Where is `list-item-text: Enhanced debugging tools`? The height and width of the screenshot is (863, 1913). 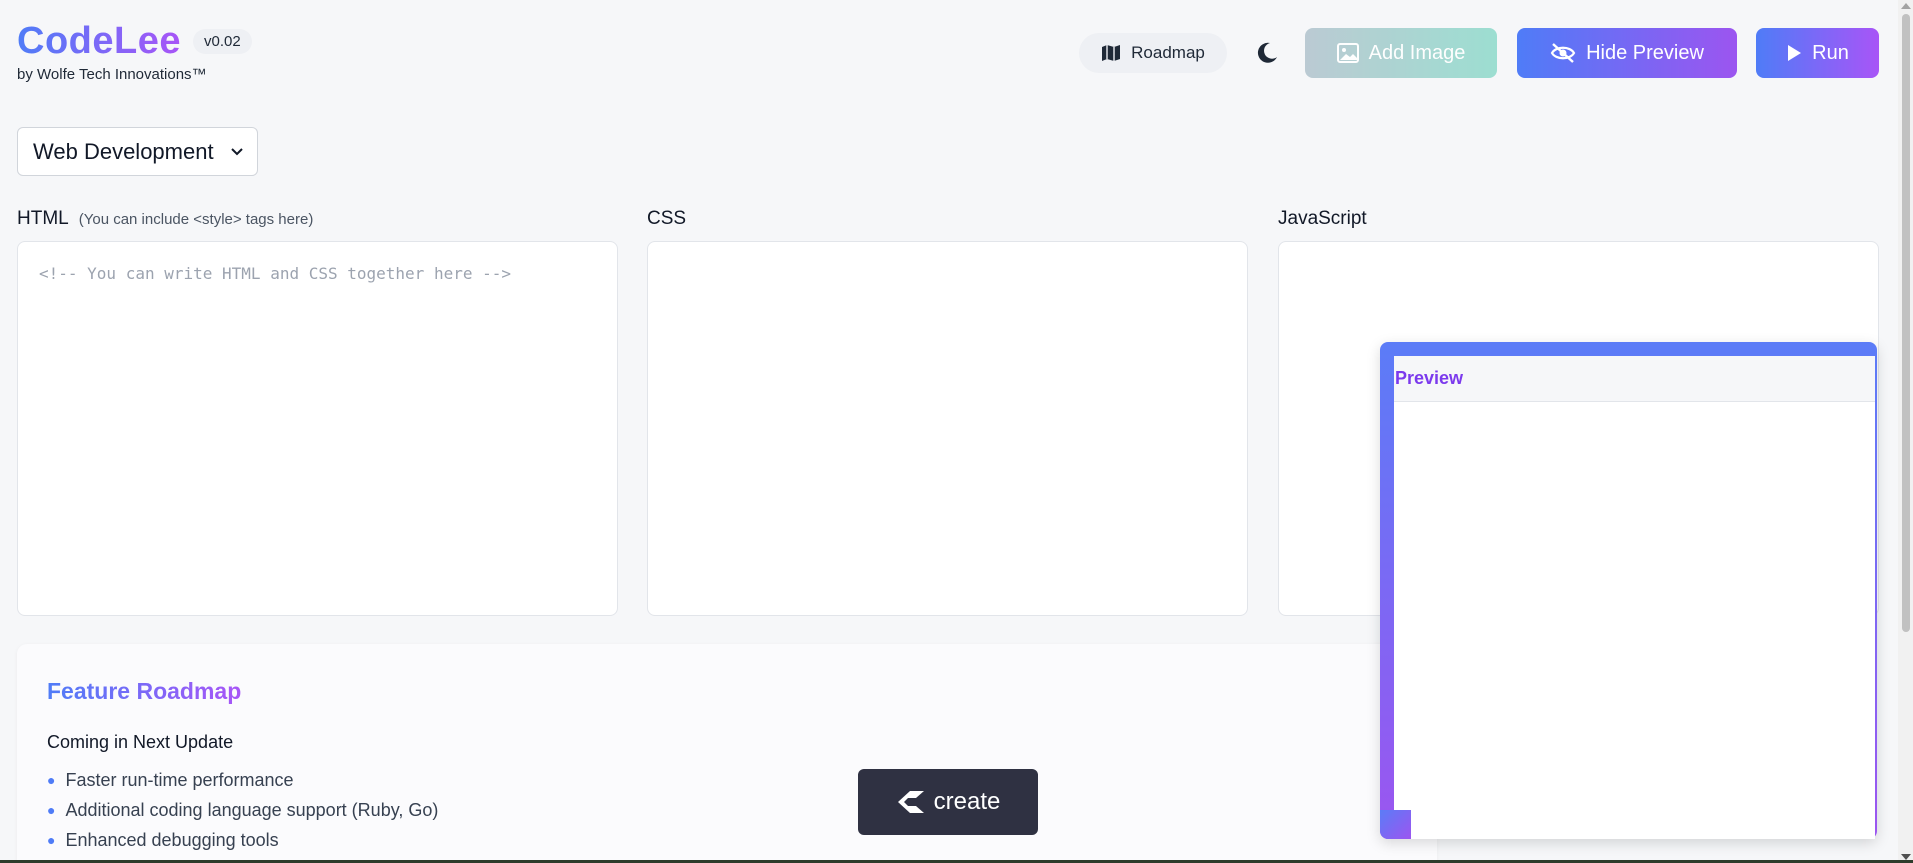
list-item-text: Enhanced debugging tools is located at coordinates (172, 839).